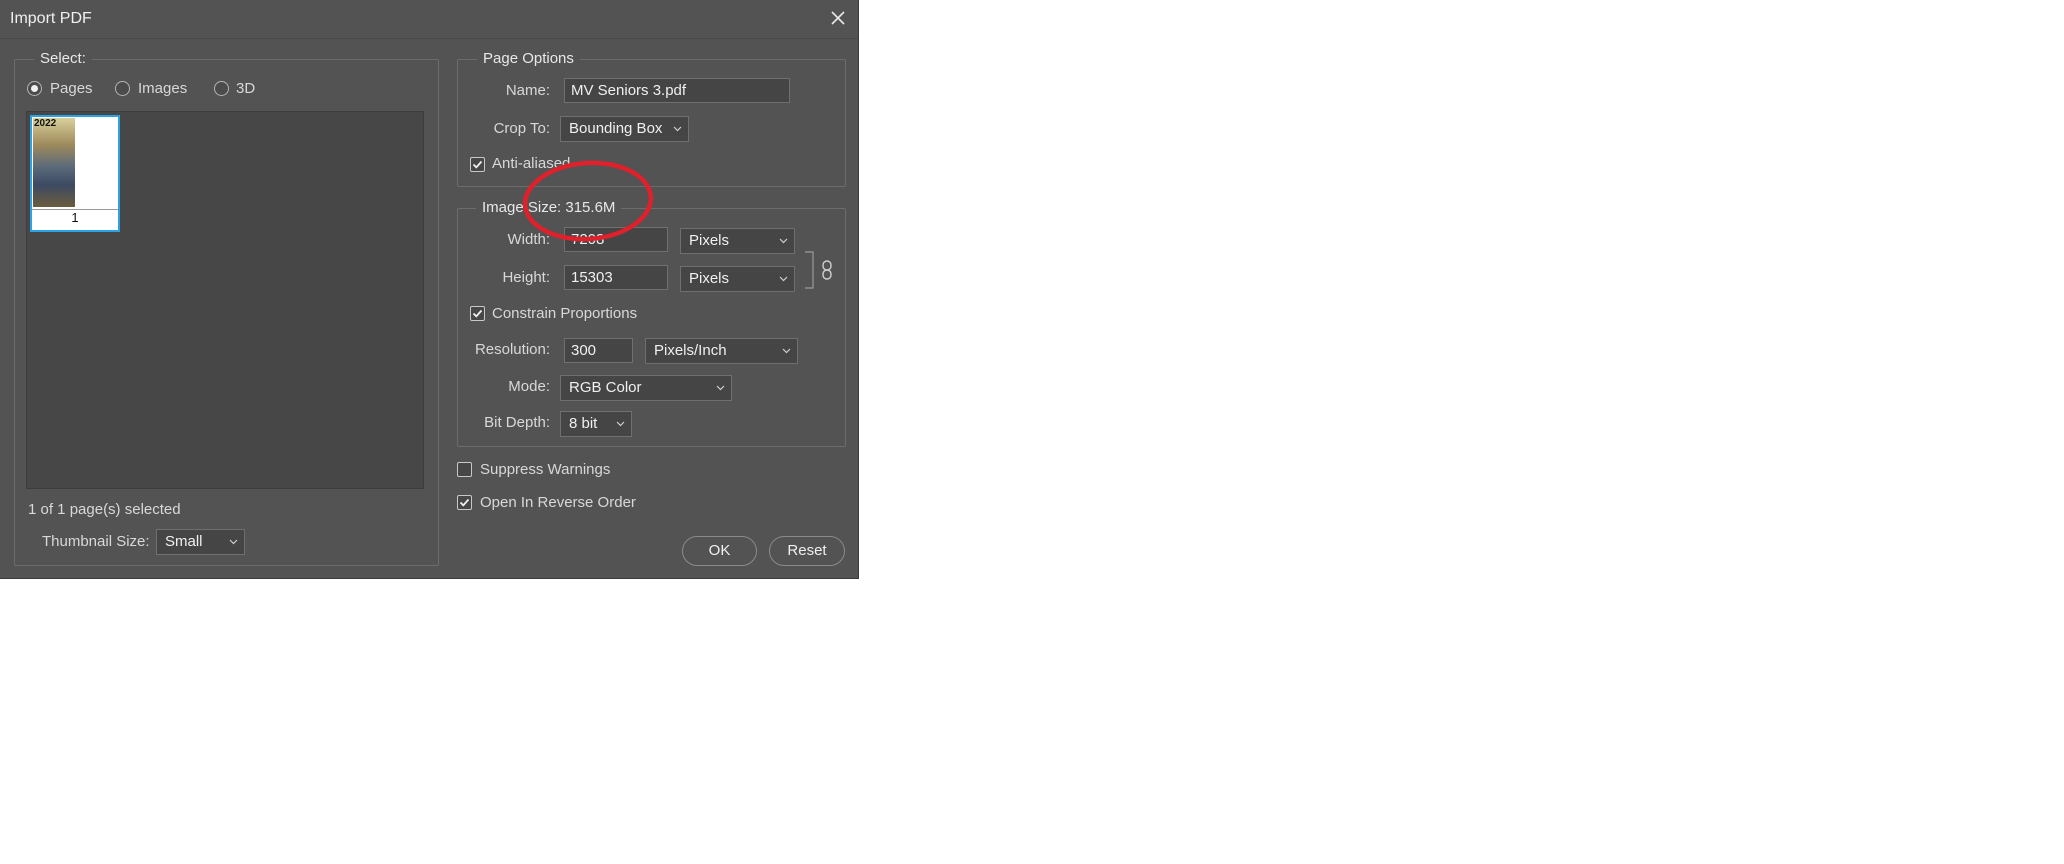  What do you see at coordinates (225, 300) in the screenshot?
I see `thumbnail-list: 2022 1` at bounding box center [225, 300].